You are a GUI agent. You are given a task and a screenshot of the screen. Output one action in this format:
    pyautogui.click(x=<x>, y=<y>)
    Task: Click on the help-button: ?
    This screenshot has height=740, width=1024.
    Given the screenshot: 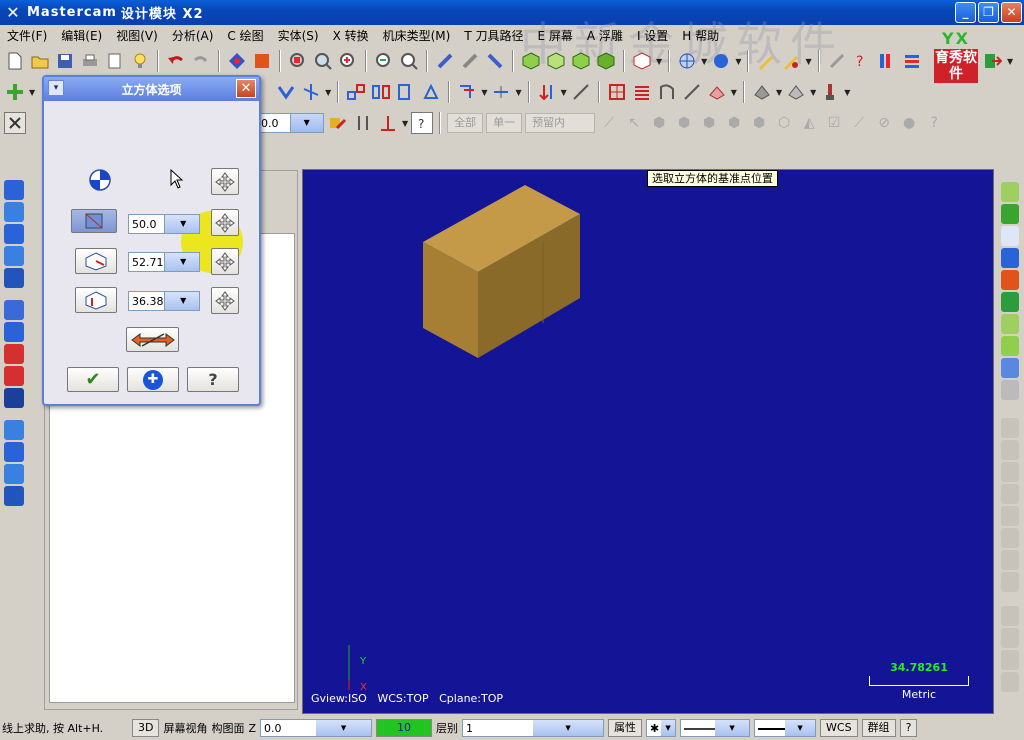 What is the action you would take?
    pyautogui.click(x=213, y=379)
    